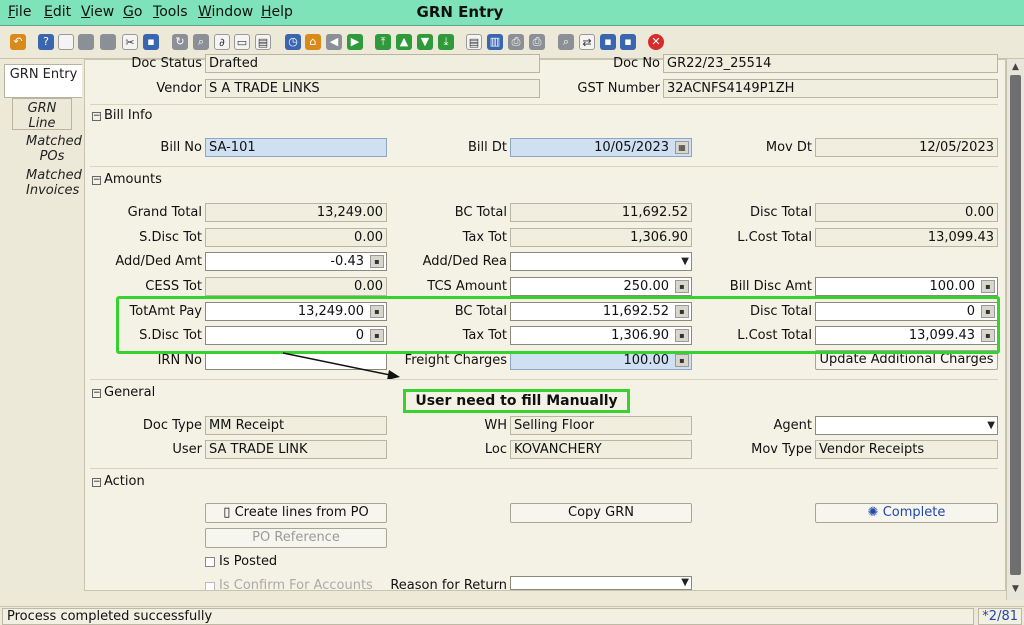  What do you see at coordinates (108, 42) in the screenshot?
I see `delete-record-icon` at bounding box center [108, 42].